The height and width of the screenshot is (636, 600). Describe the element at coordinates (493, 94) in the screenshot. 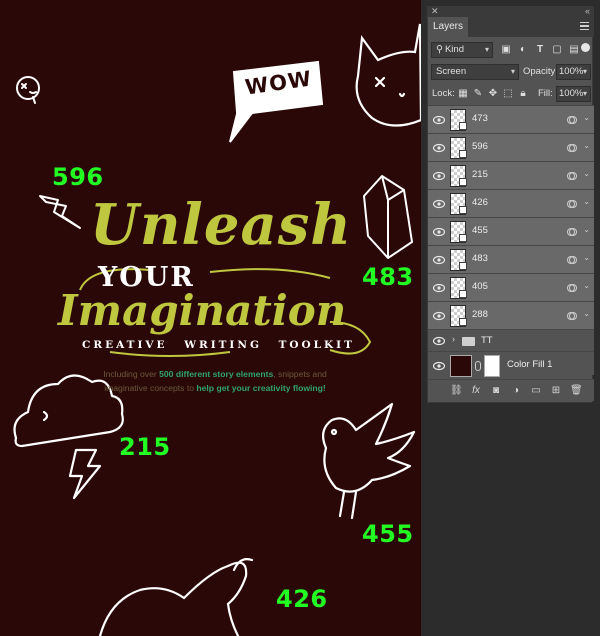

I see `lock-position-icon: ✥` at that location.